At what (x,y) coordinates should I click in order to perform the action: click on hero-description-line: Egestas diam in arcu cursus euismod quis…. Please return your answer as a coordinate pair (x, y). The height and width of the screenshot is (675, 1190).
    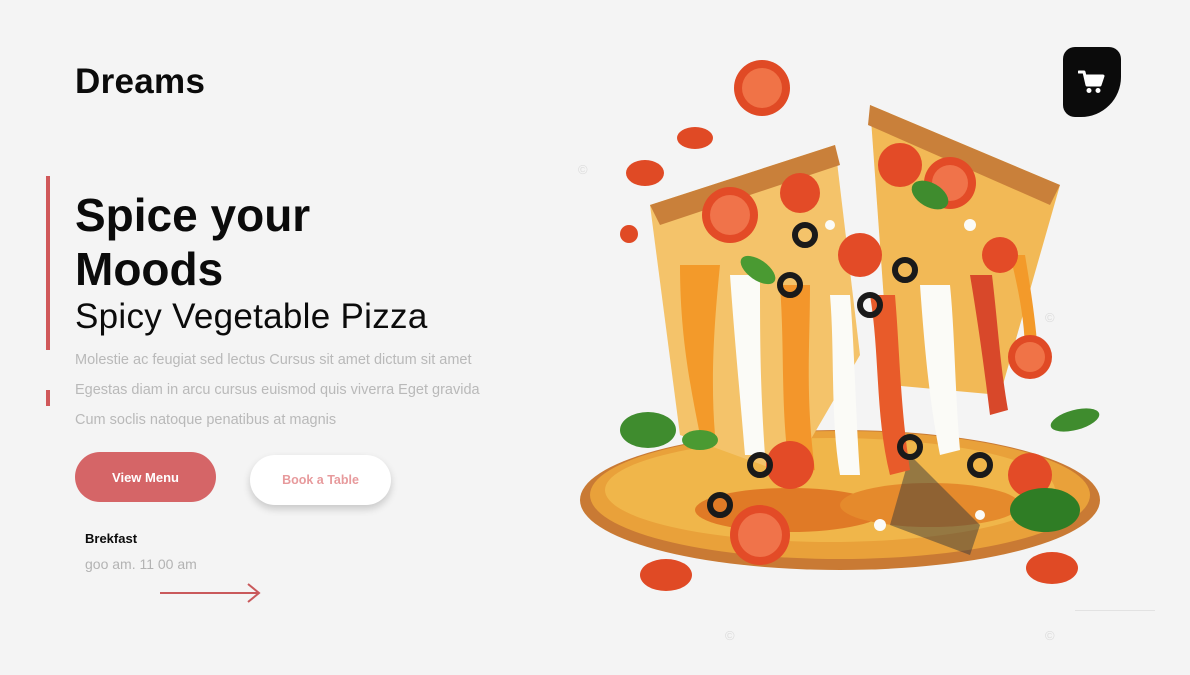
    Looking at the image, I should click on (277, 390).